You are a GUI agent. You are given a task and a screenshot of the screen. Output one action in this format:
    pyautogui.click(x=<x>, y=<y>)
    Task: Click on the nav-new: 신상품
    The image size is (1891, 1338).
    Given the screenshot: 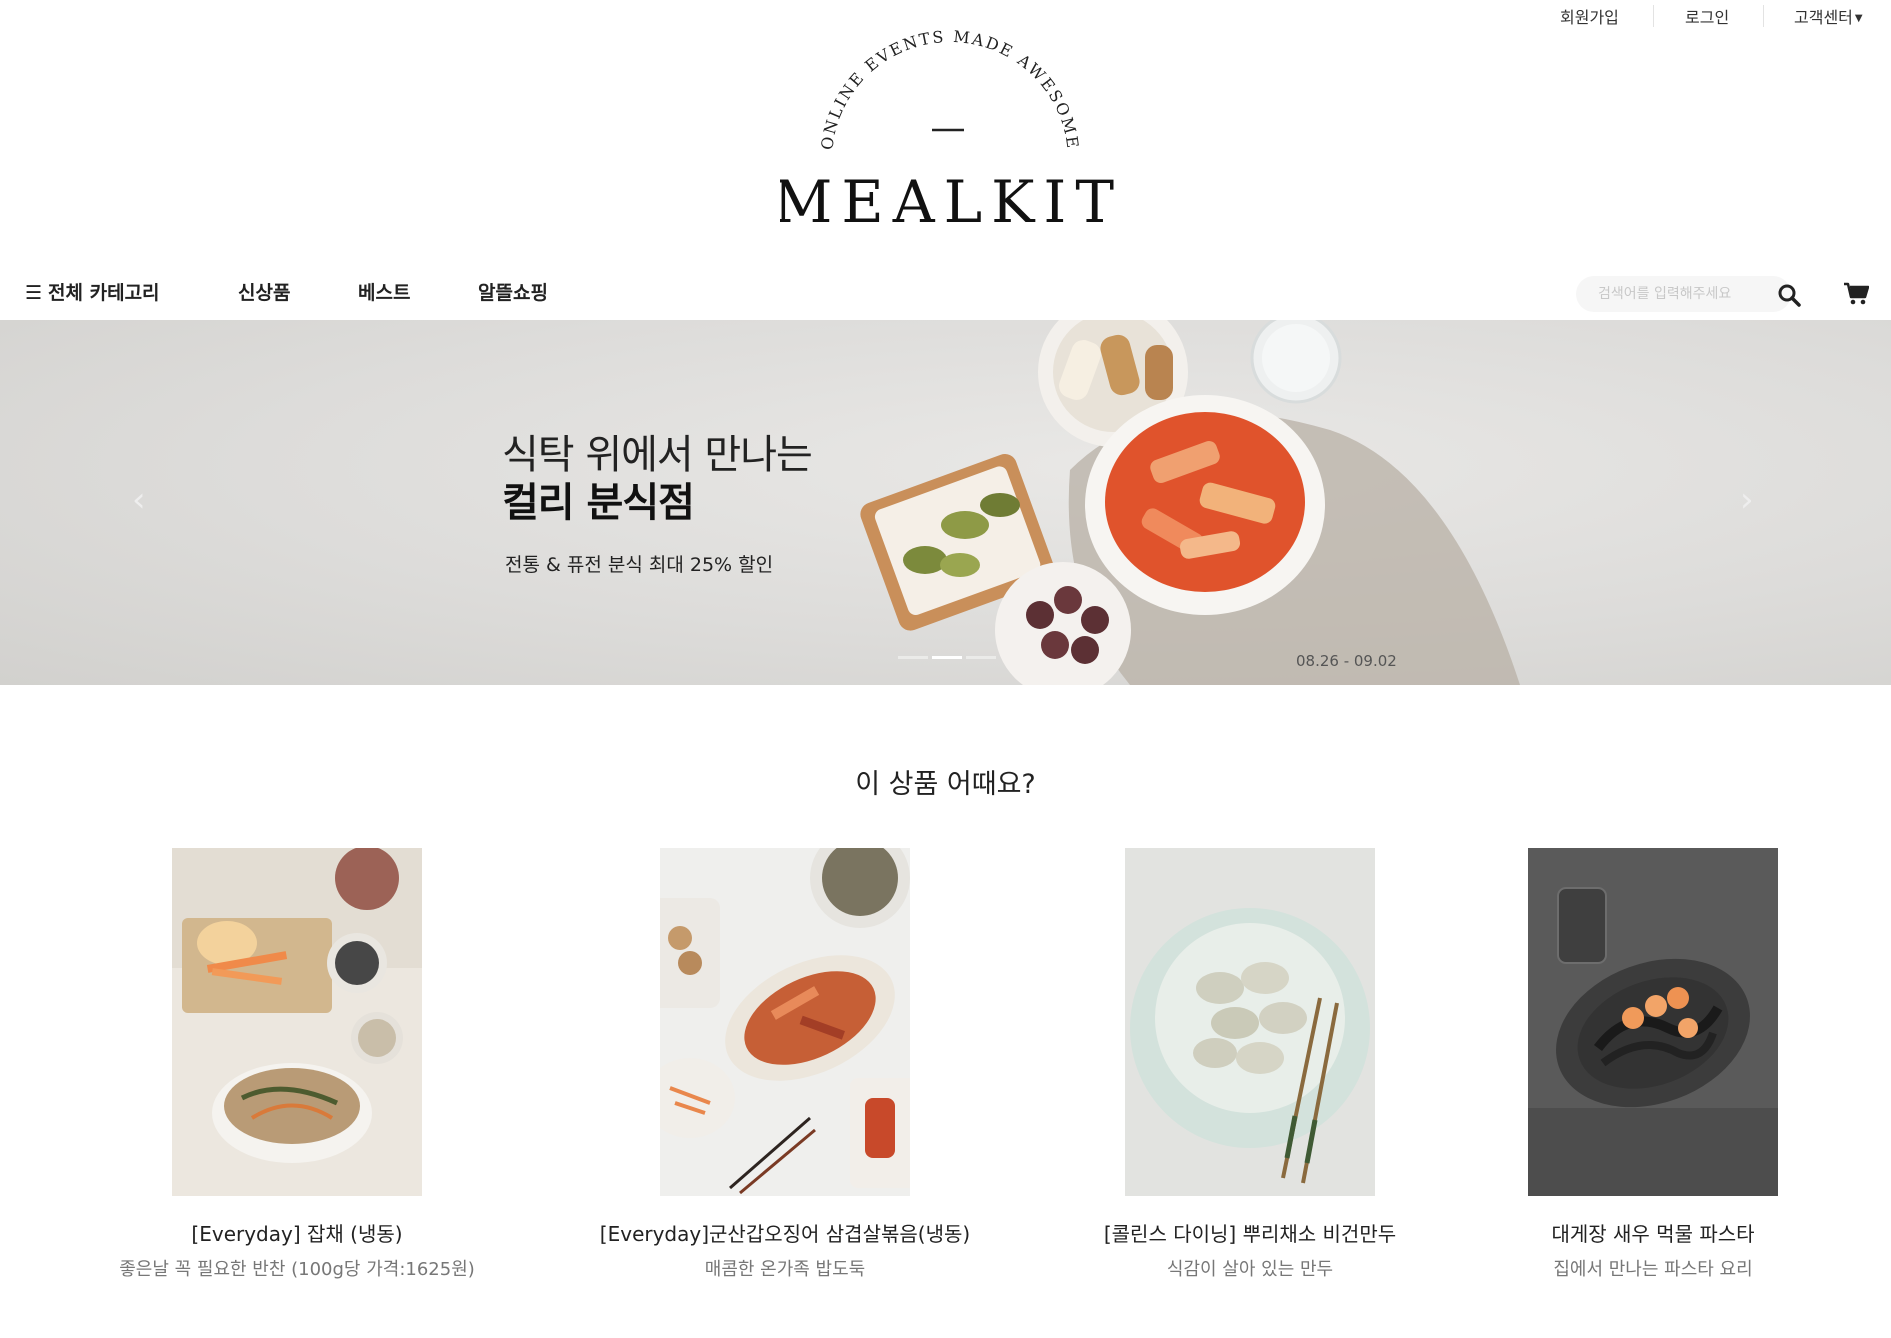 What is the action you would take?
    pyautogui.click(x=264, y=291)
    